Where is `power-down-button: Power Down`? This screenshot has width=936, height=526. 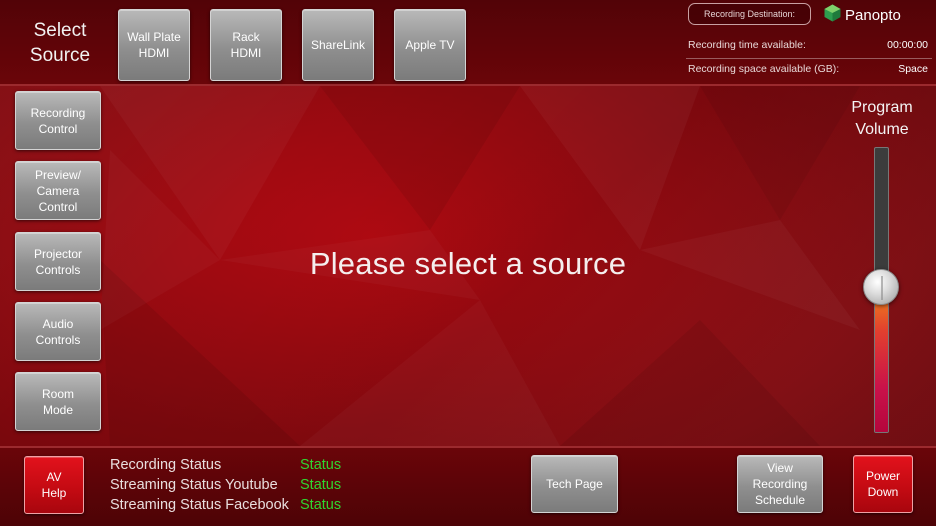 power-down-button: Power Down is located at coordinates (883, 484).